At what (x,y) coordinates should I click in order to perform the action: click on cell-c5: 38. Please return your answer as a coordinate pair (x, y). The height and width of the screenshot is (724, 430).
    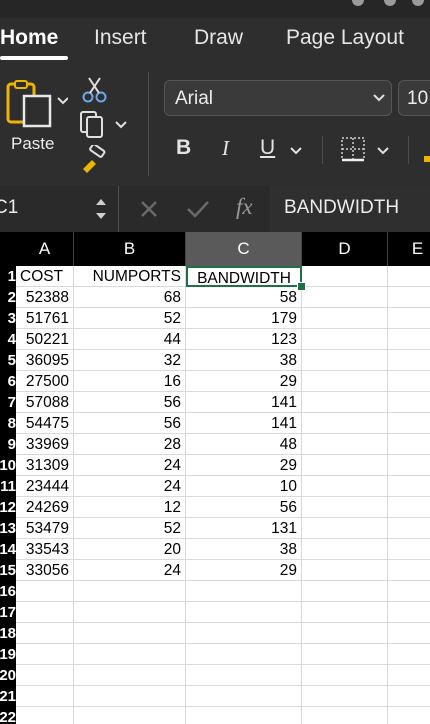
    Looking at the image, I should click on (244, 360).